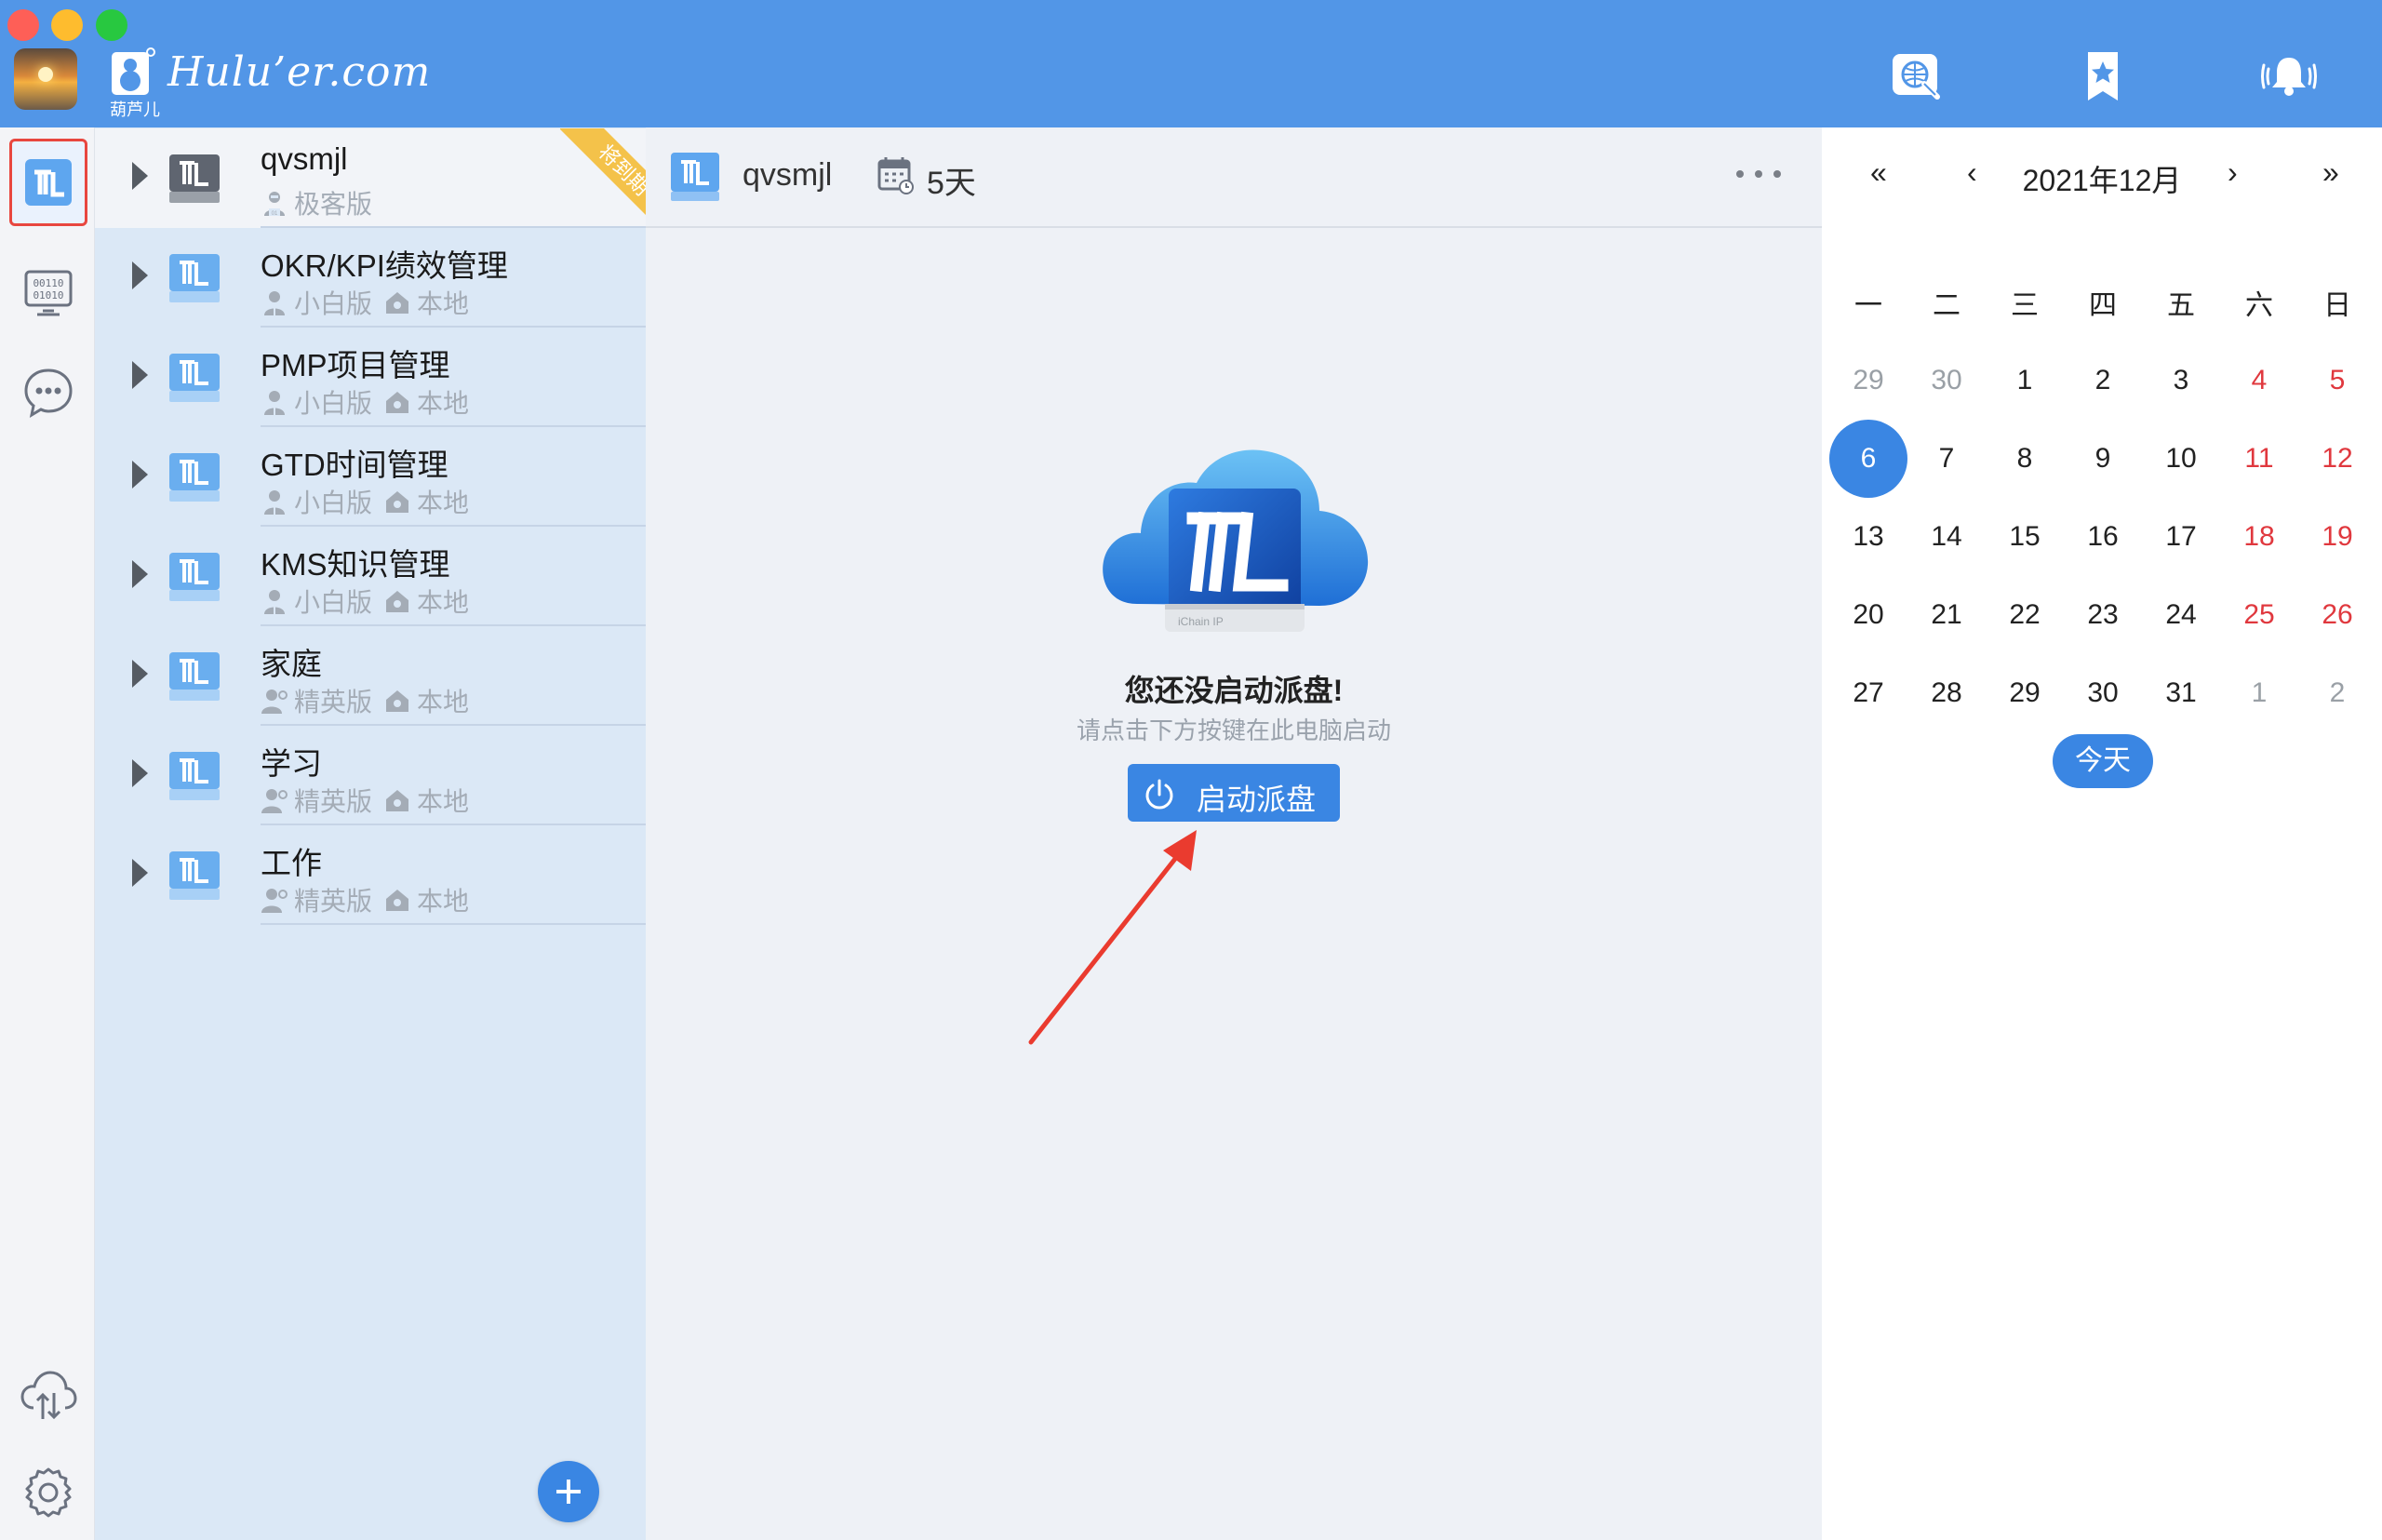  I want to click on star-bookmark-icon, so click(2103, 76).